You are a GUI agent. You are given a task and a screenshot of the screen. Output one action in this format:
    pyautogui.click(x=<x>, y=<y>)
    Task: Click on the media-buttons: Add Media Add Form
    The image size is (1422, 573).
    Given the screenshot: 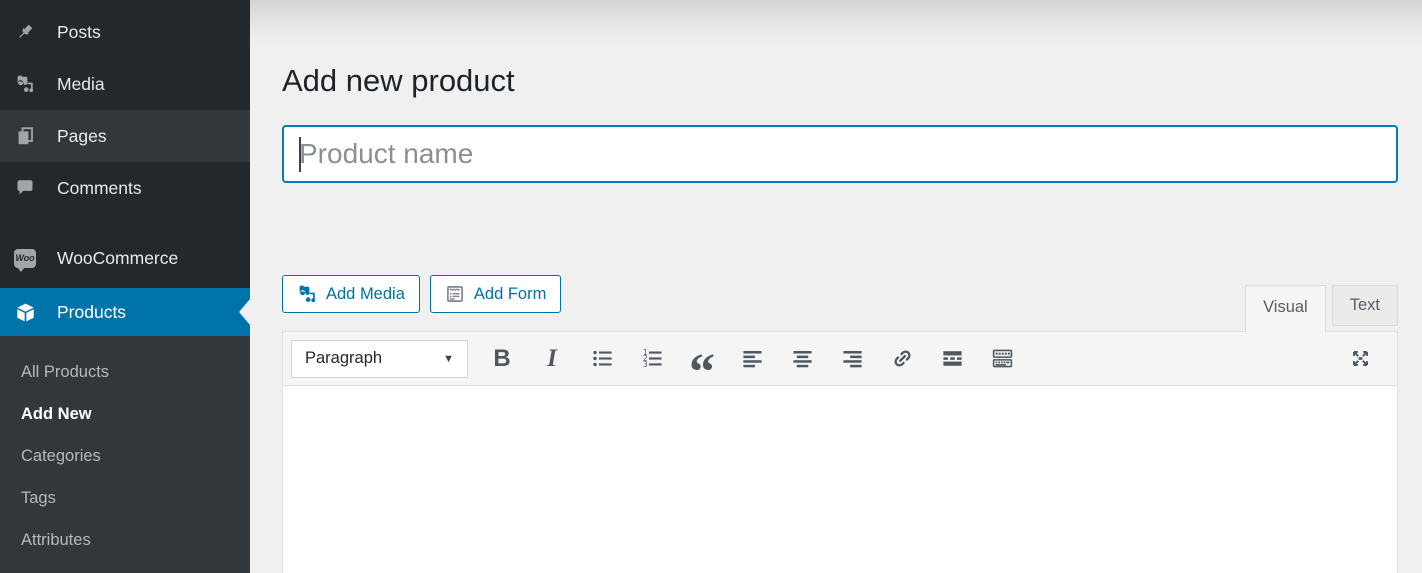 What is the action you would take?
    pyautogui.click(x=422, y=294)
    